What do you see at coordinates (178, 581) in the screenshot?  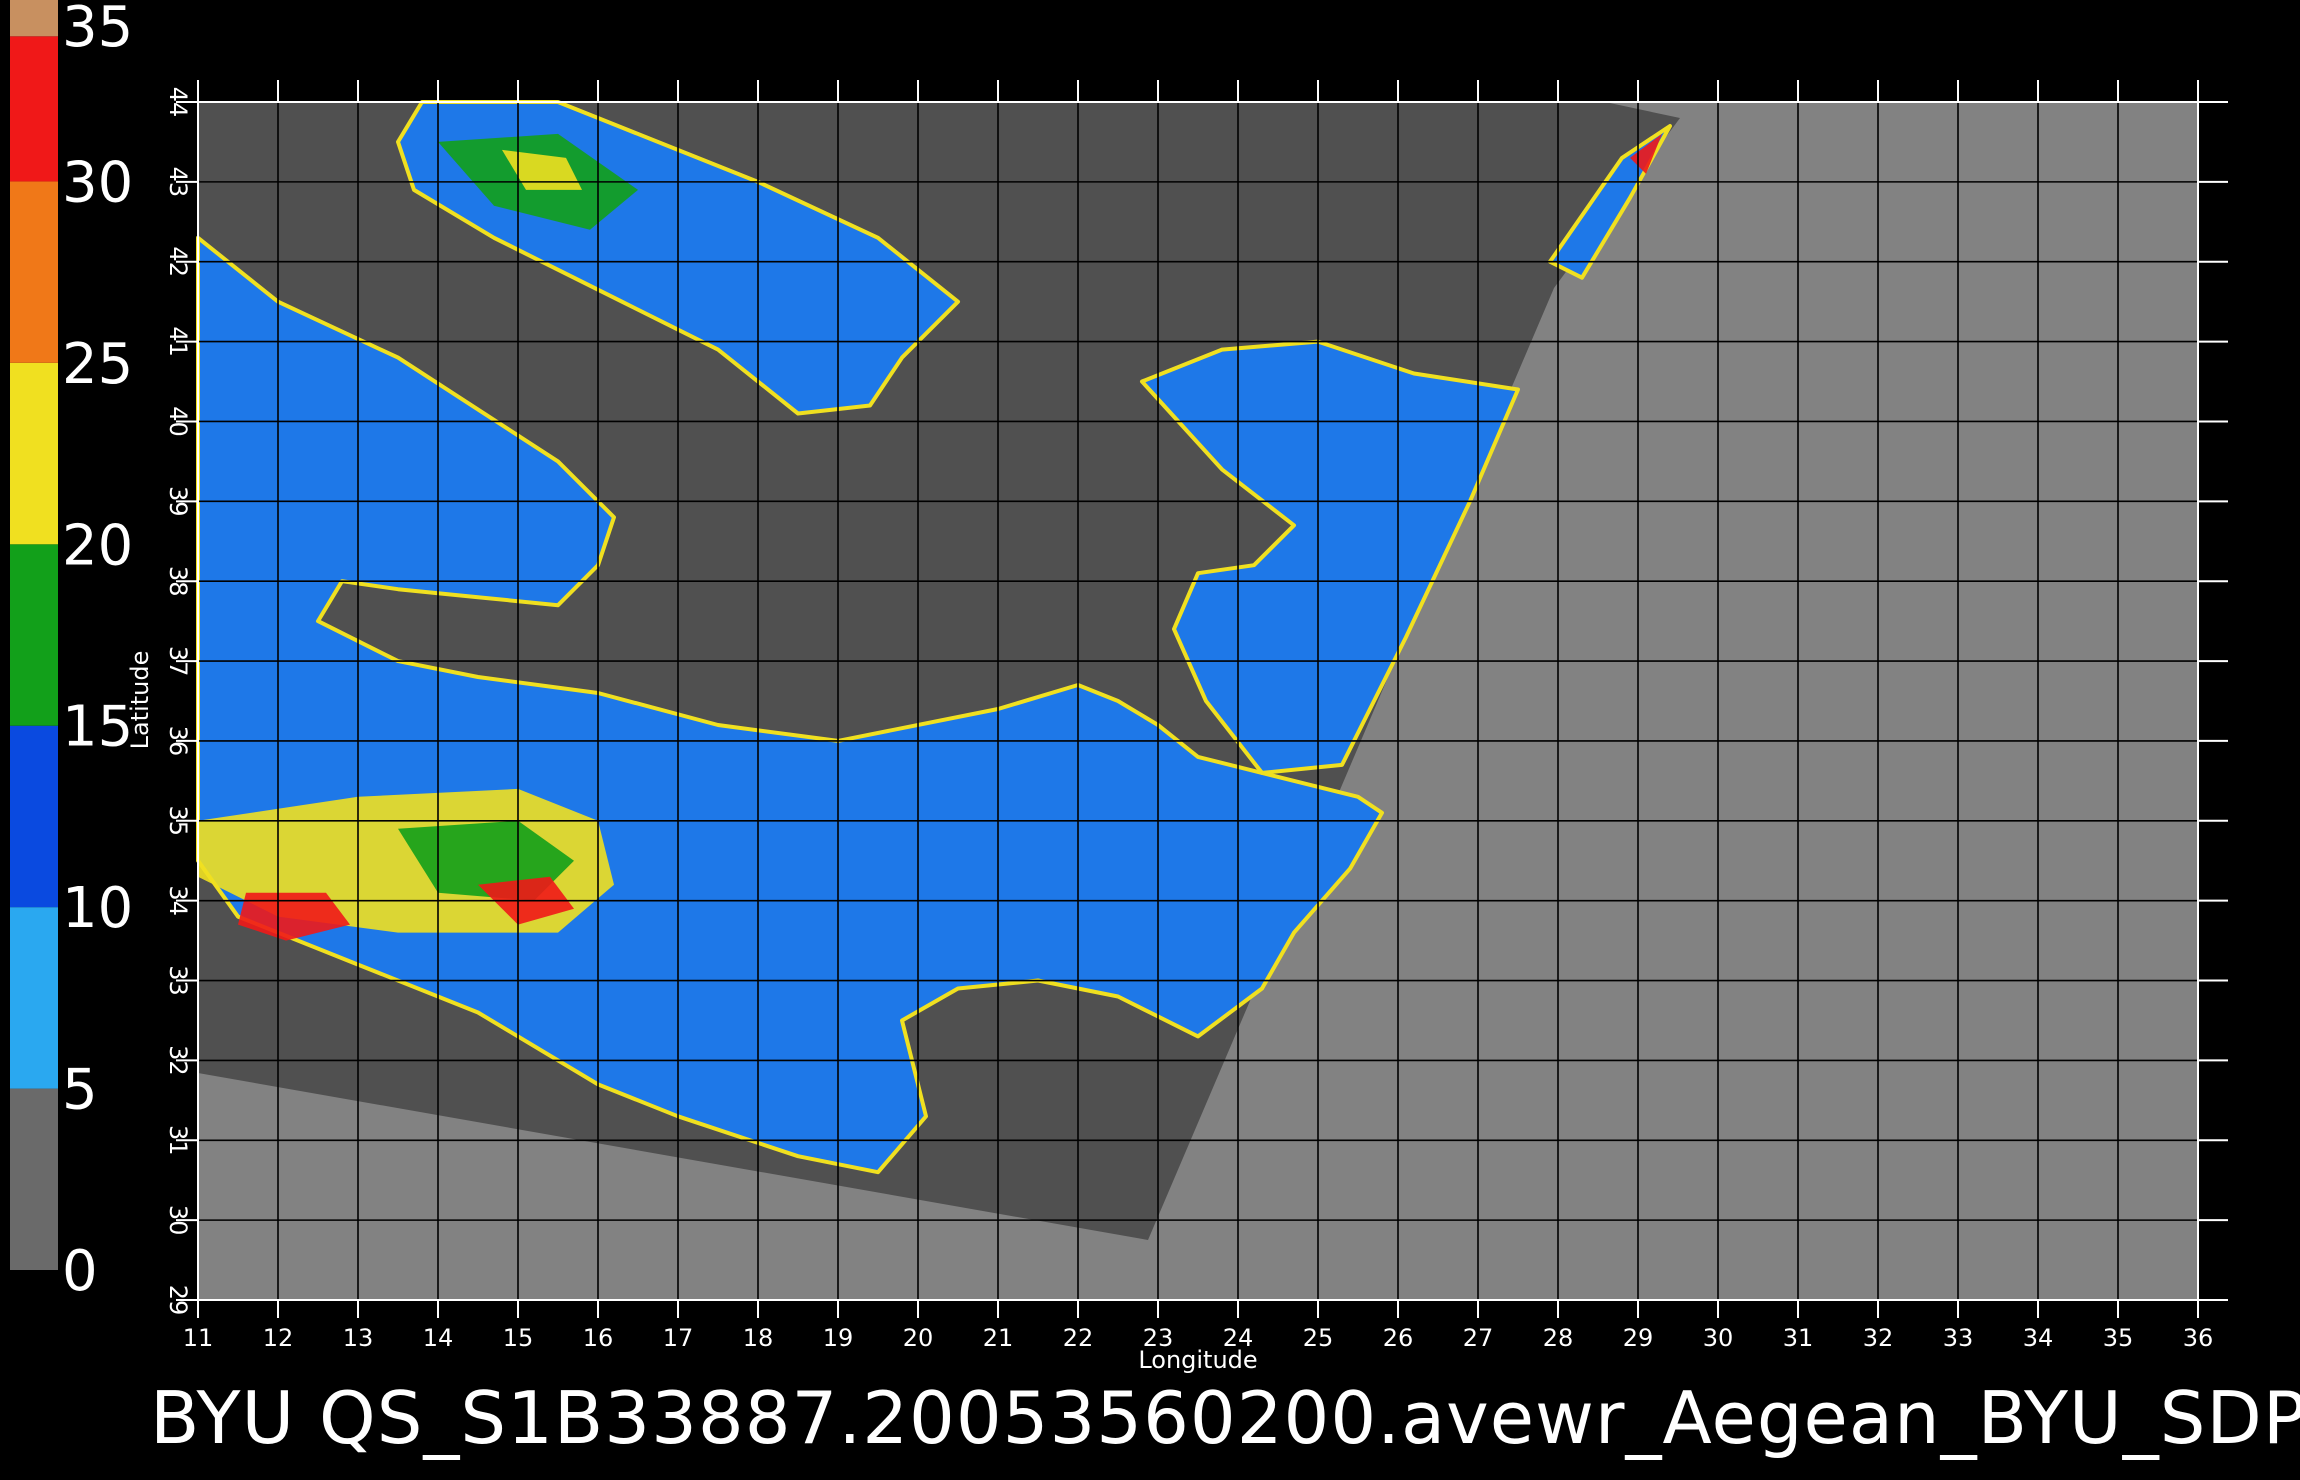 I see `lat-tick-label: 38` at bounding box center [178, 581].